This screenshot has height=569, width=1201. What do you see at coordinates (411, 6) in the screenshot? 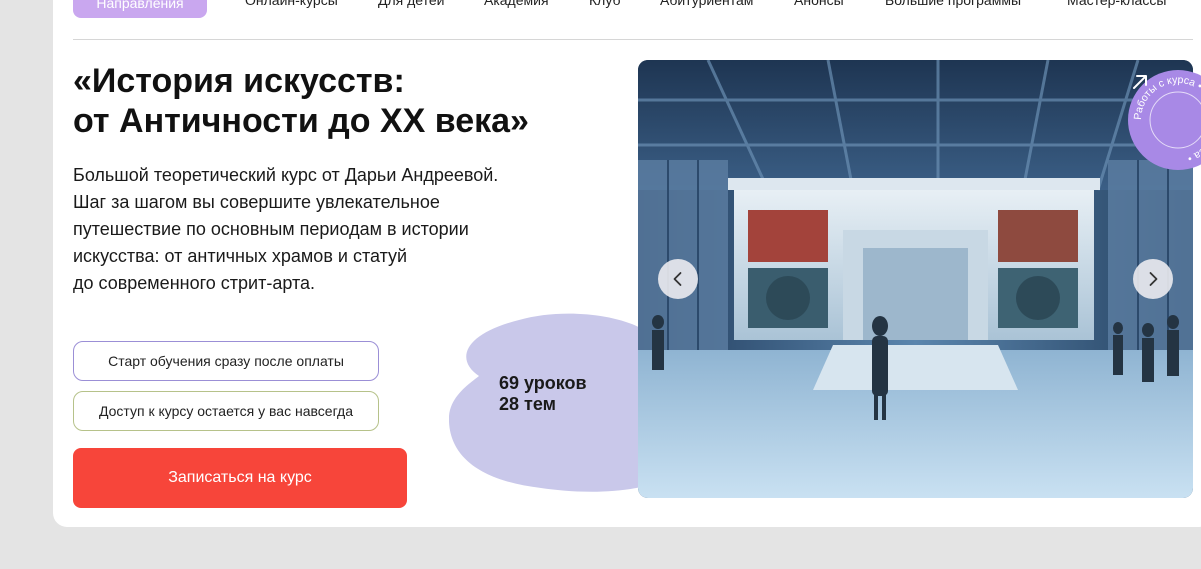
I see `nav-link-for-kids: Для детей` at bounding box center [411, 6].